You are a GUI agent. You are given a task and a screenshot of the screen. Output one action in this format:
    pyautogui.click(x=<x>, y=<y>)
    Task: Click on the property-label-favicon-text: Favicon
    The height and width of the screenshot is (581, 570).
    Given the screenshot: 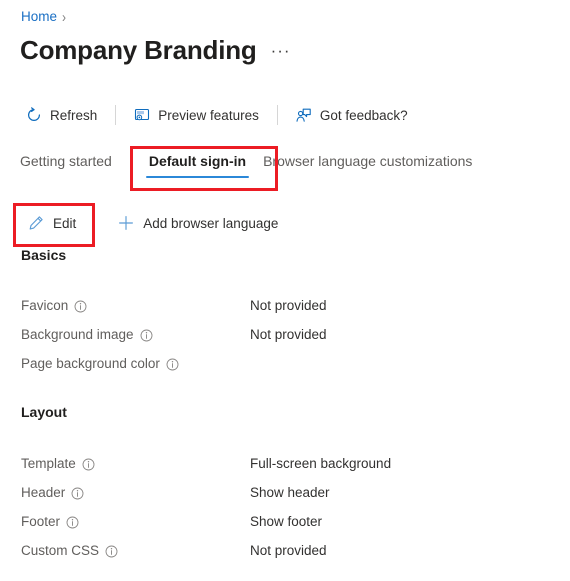 What is the action you would take?
    pyautogui.click(x=45, y=305)
    